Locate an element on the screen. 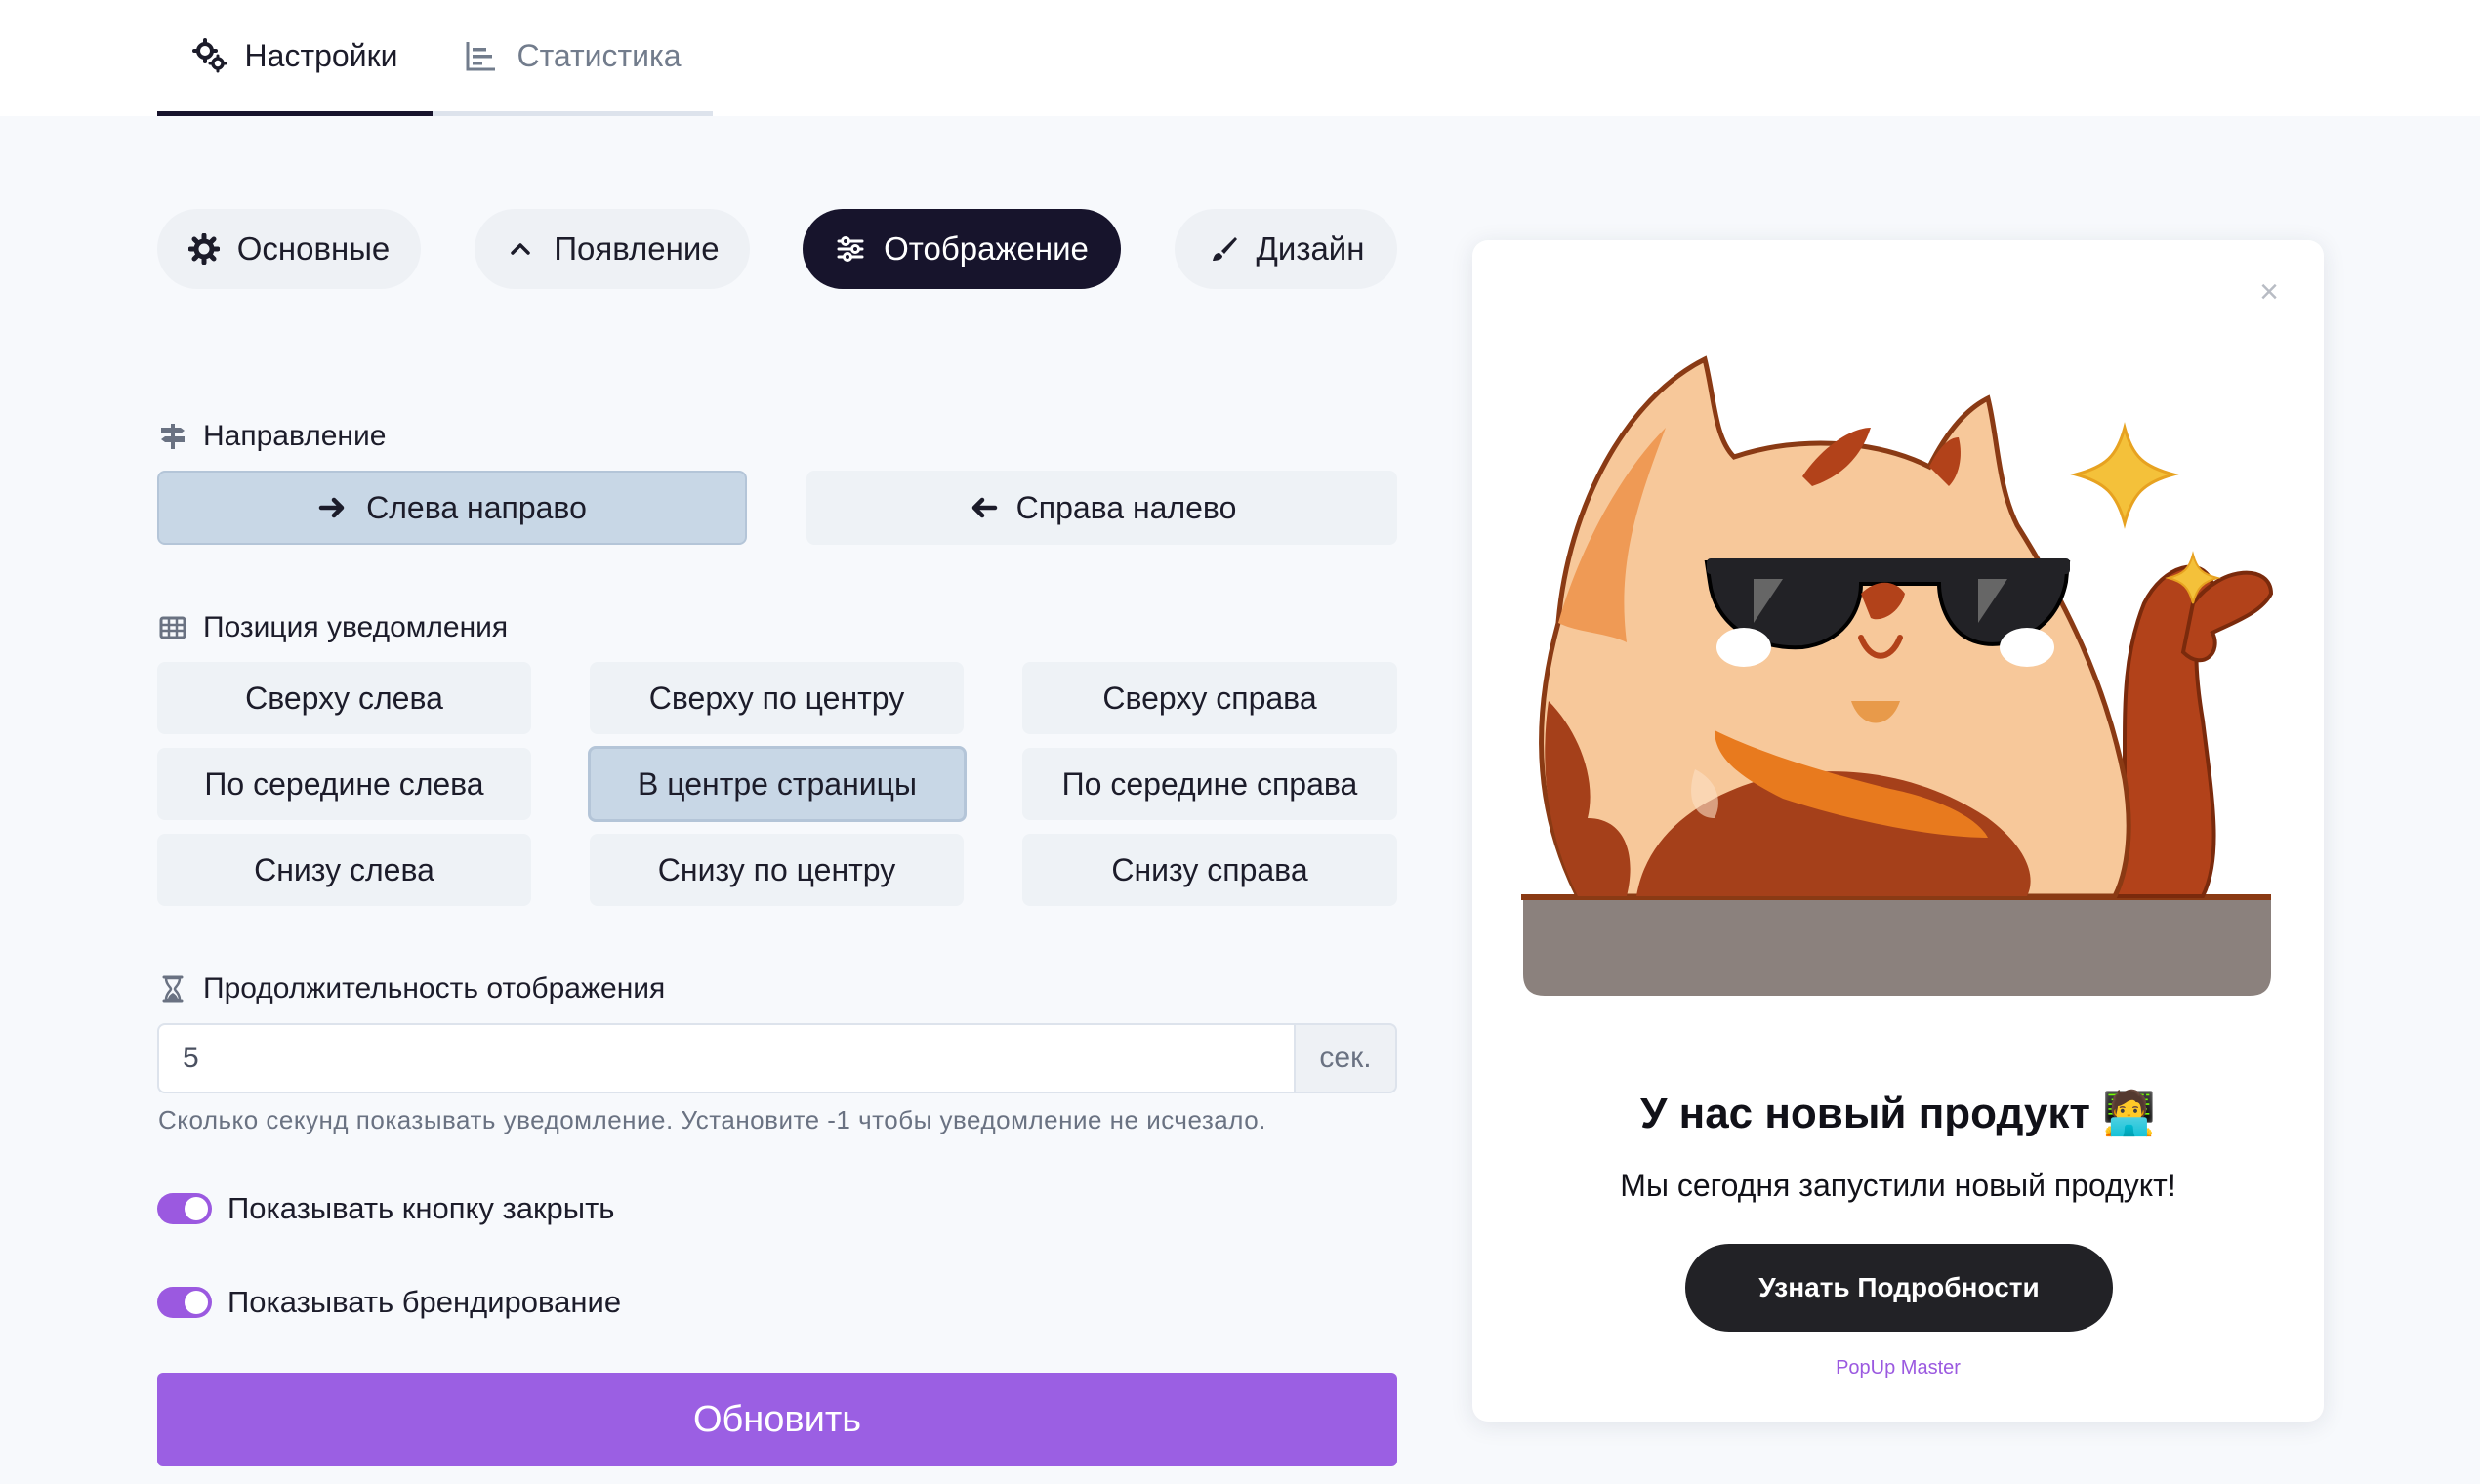 This screenshot has width=2480, height=1484. position-bottom-center: Снизу по центру is located at coordinates (777, 870).